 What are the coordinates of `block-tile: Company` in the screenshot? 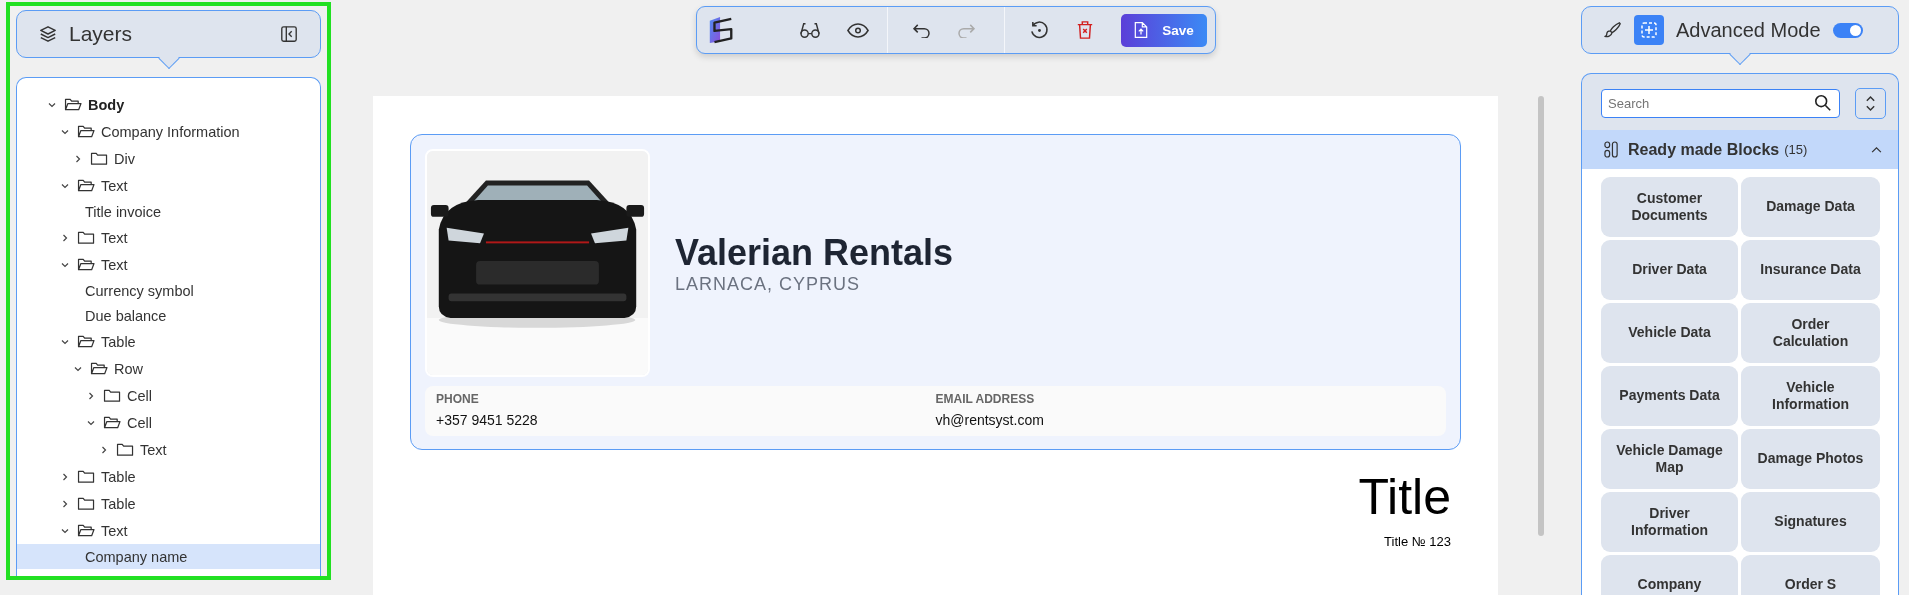 It's located at (1669, 575).